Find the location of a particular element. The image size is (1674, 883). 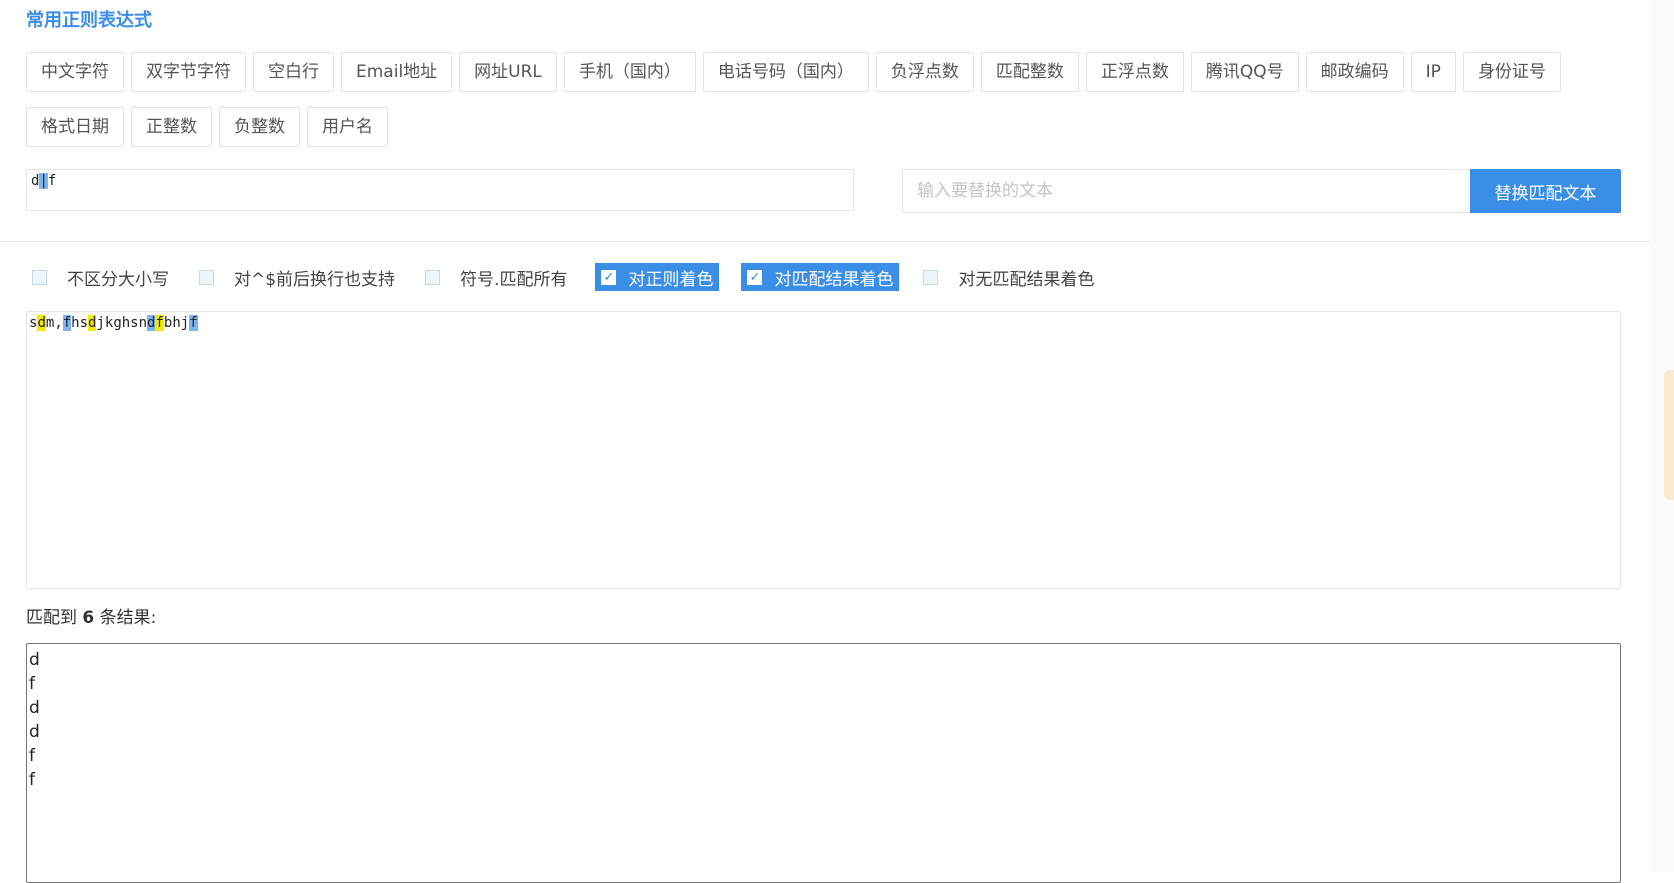

regex-tag-button: 腾讯QQ号 is located at coordinates (1244, 72).